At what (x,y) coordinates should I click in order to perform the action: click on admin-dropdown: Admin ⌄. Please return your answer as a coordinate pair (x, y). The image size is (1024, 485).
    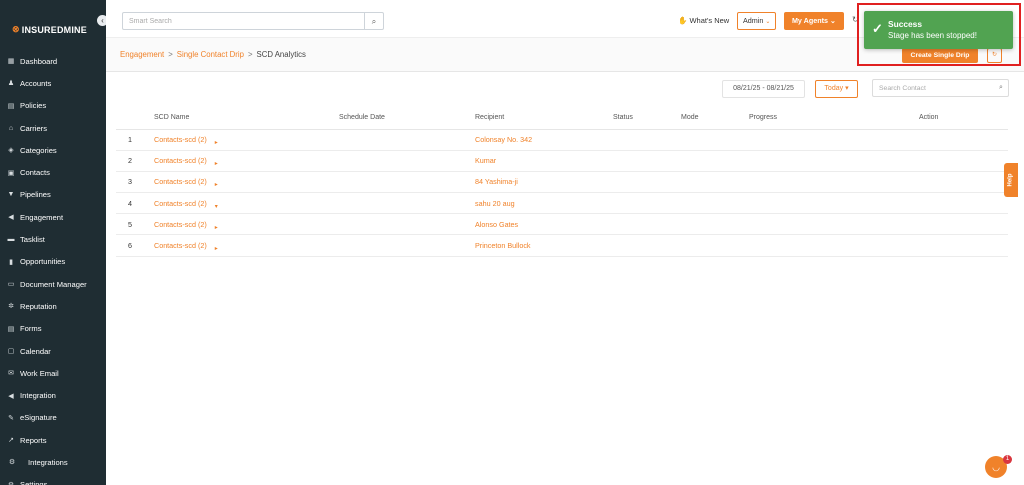
    Looking at the image, I should click on (756, 21).